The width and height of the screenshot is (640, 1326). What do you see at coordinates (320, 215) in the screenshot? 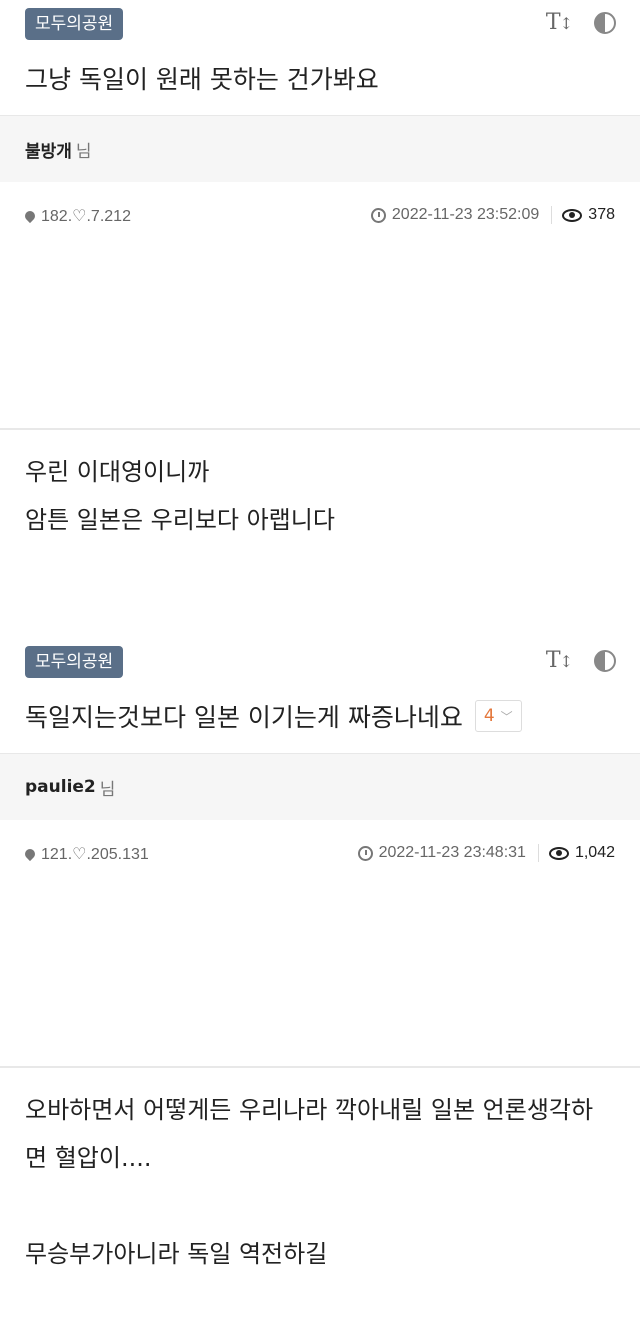
I see `post-meta: 182.♡.7.212 2022-11-23 23:52:09 378` at bounding box center [320, 215].